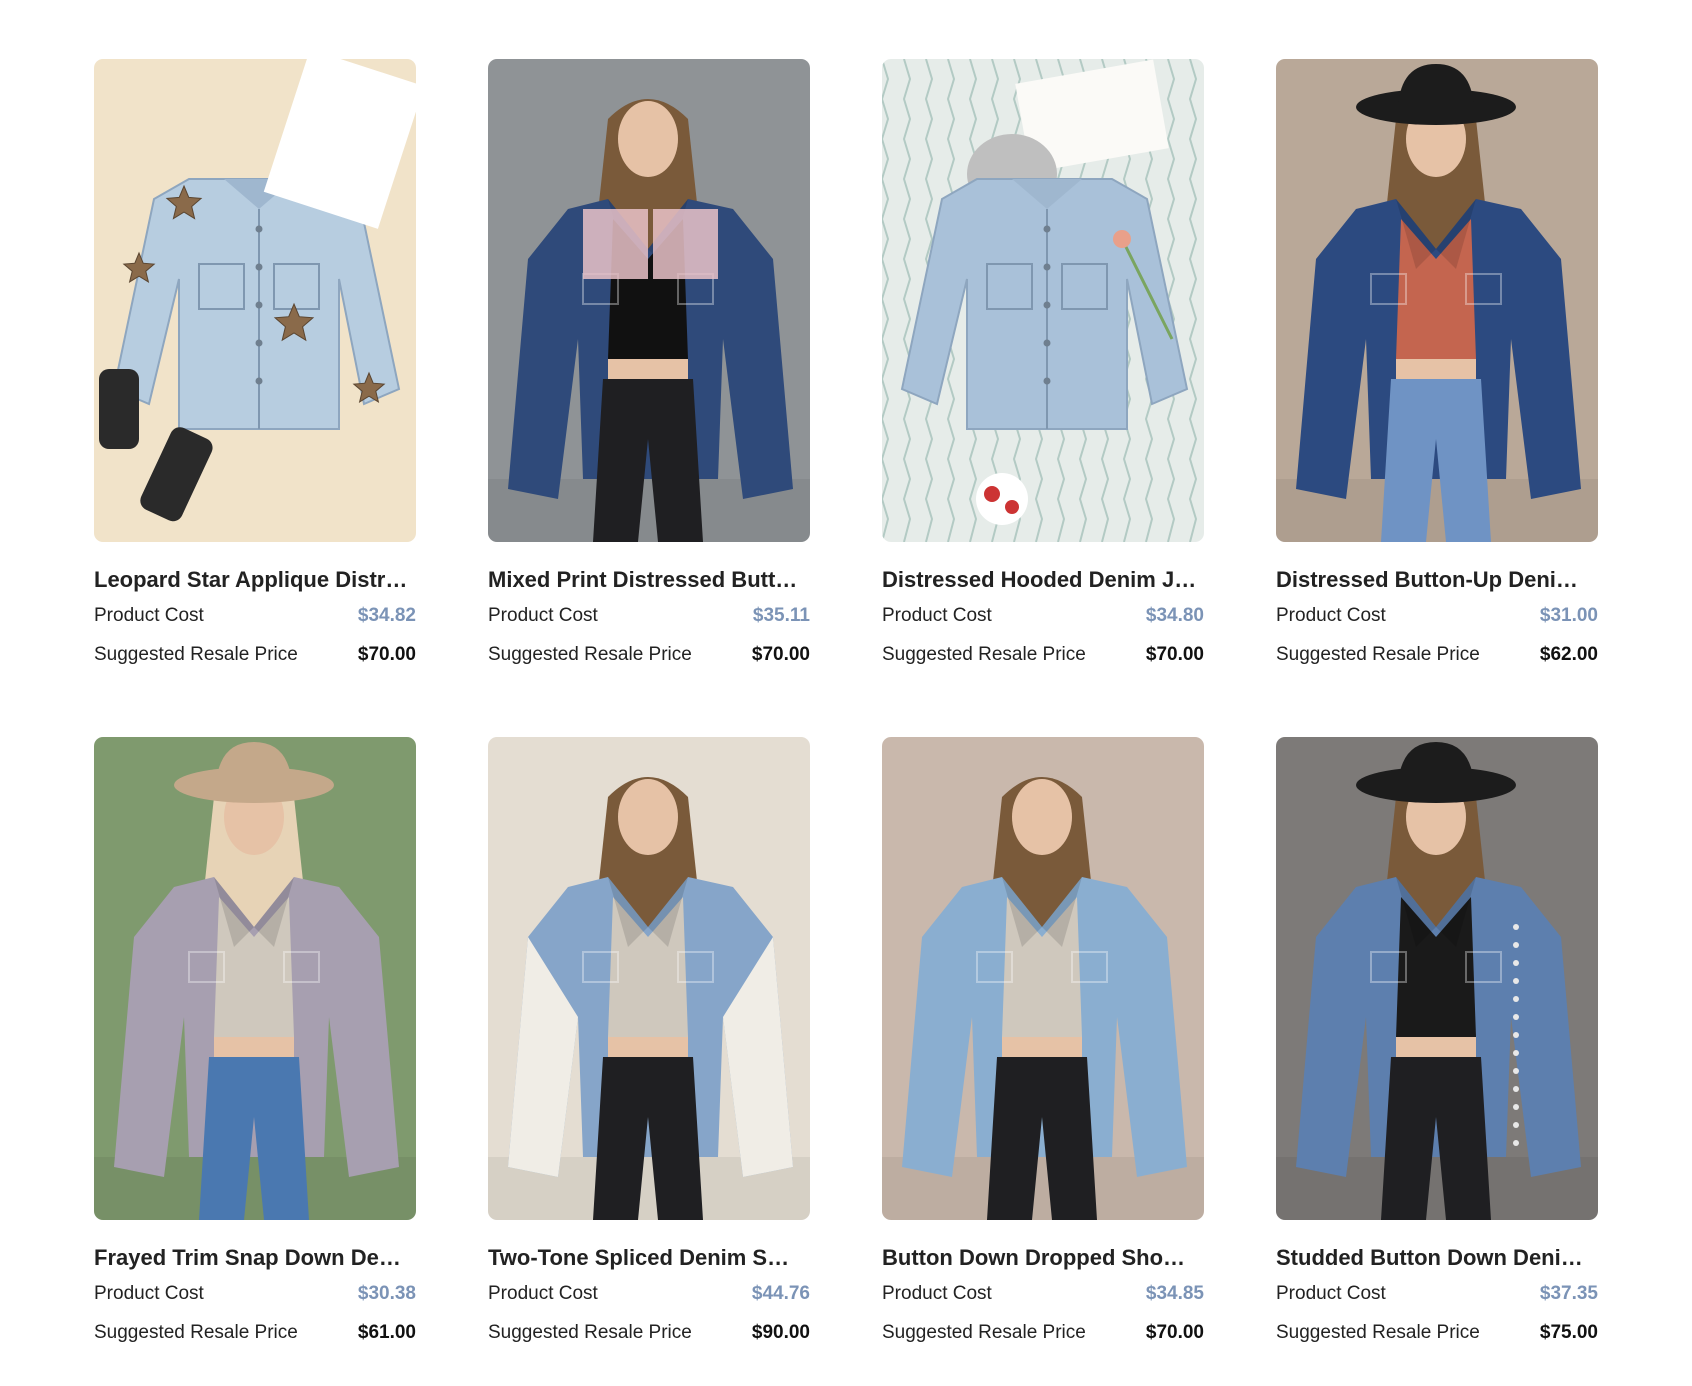 This screenshot has height=1386, width=1692. Describe the element at coordinates (780, 1332) in the screenshot. I see `resale-price-value: $90.00` at that location.